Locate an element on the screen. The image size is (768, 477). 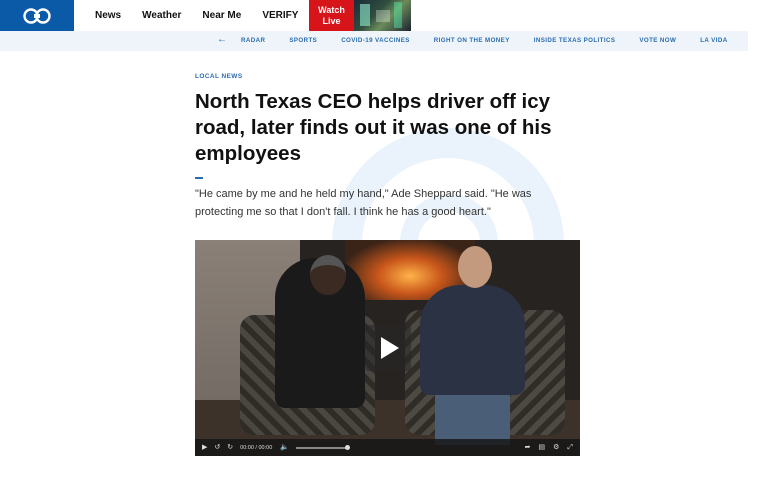
volume-slider is located at coordinates (322, 447).